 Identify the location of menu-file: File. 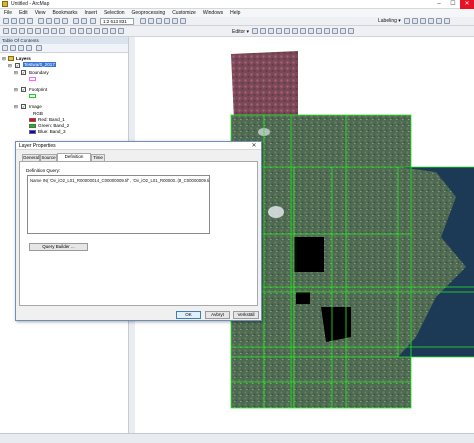
(8, 13).